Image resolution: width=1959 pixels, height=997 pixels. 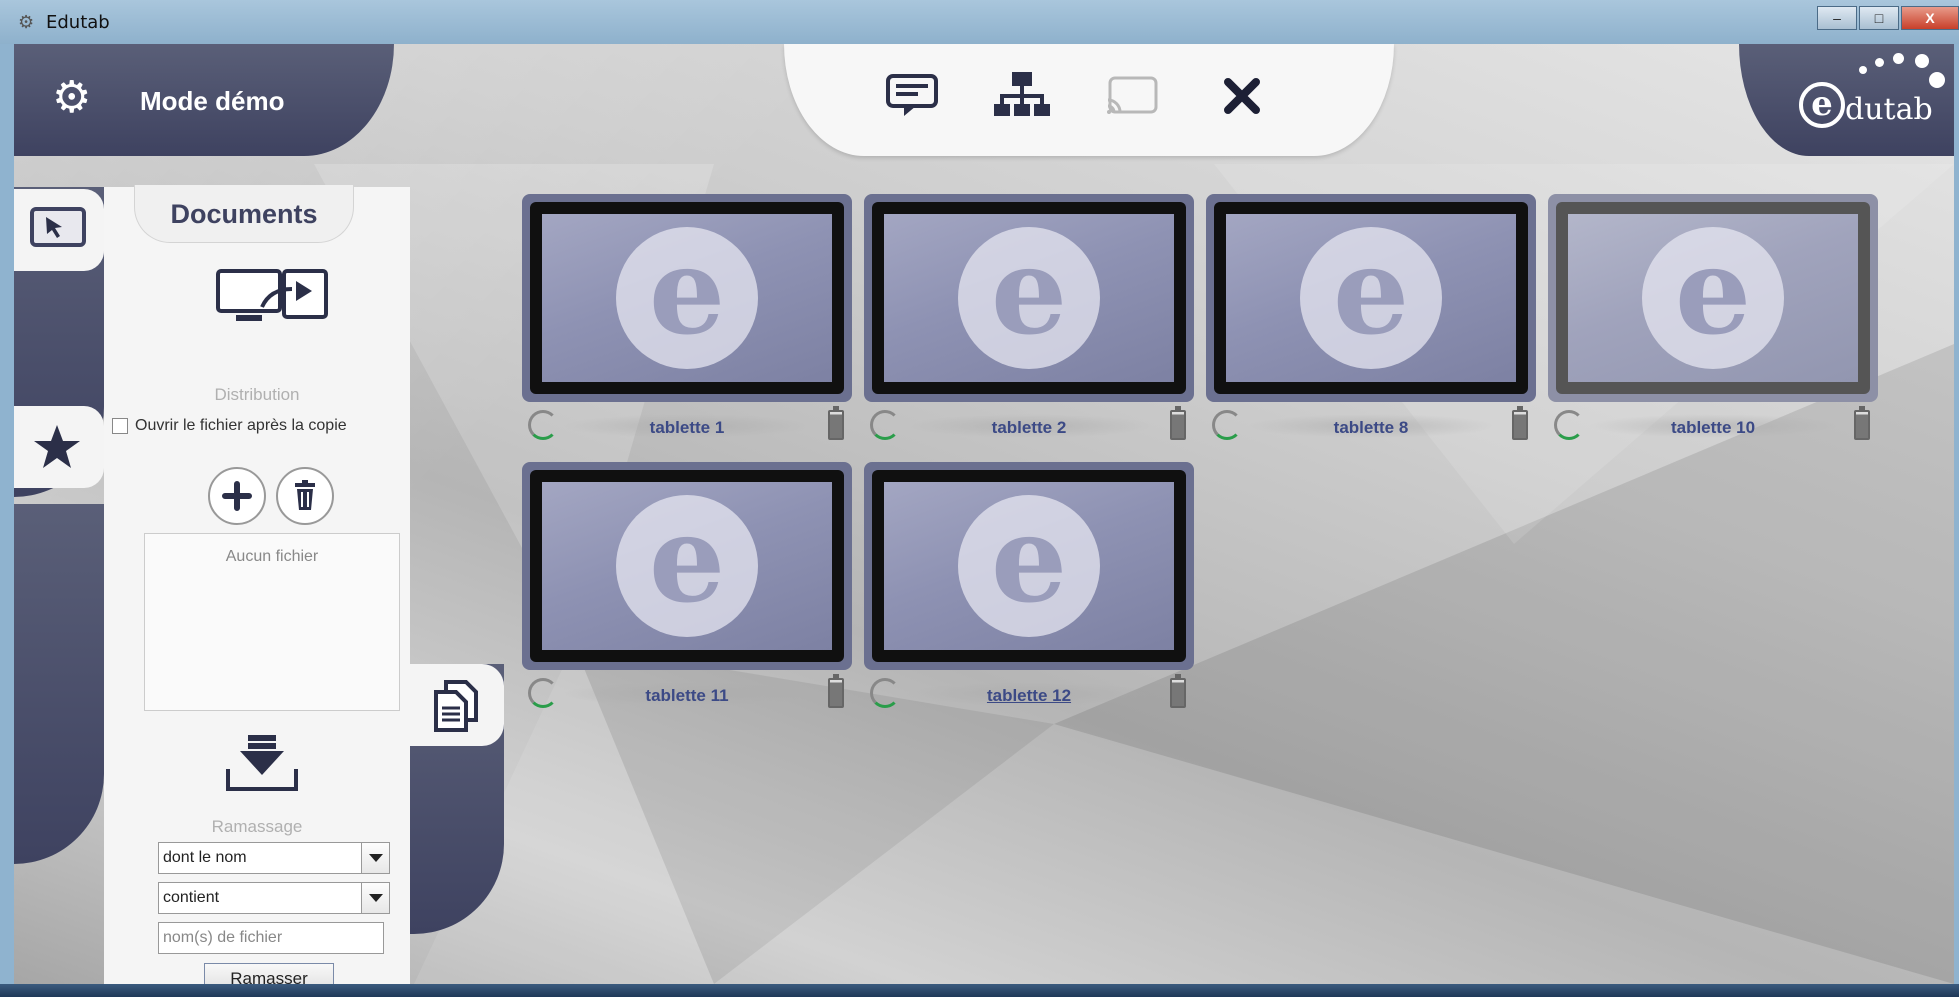 I want to click on edutab-logo-icon: e, so click(x=1822, y=105).